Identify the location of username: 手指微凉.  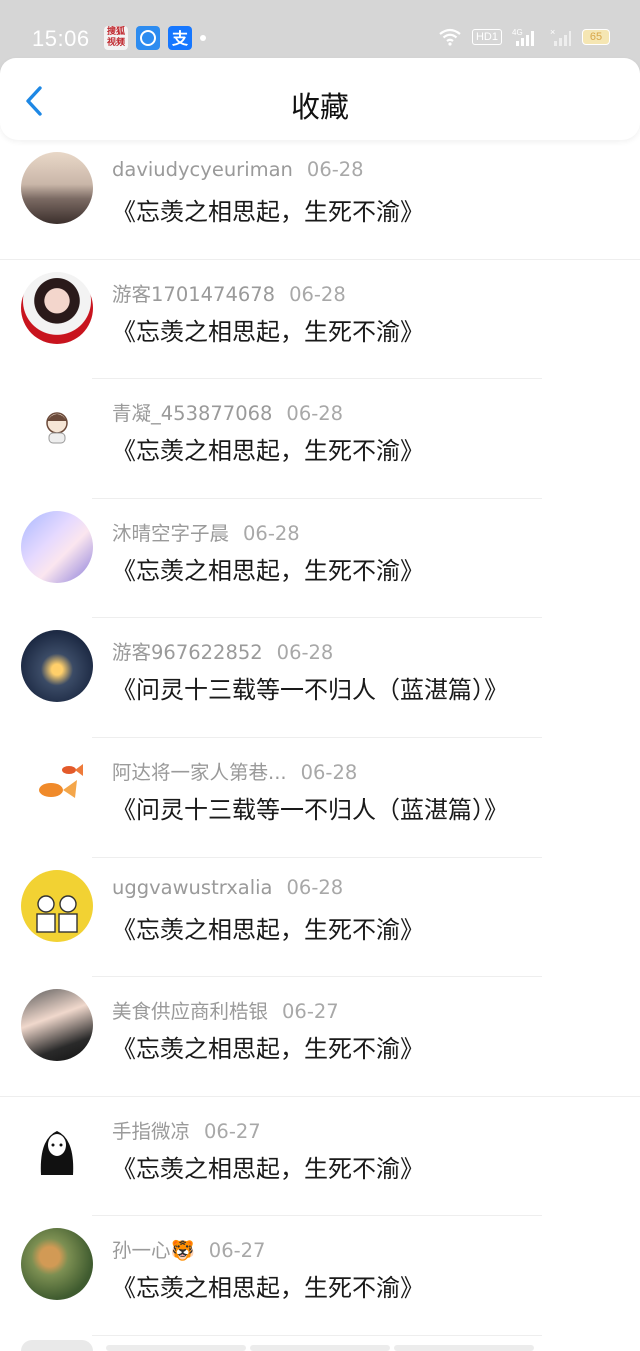
(151, 1131).